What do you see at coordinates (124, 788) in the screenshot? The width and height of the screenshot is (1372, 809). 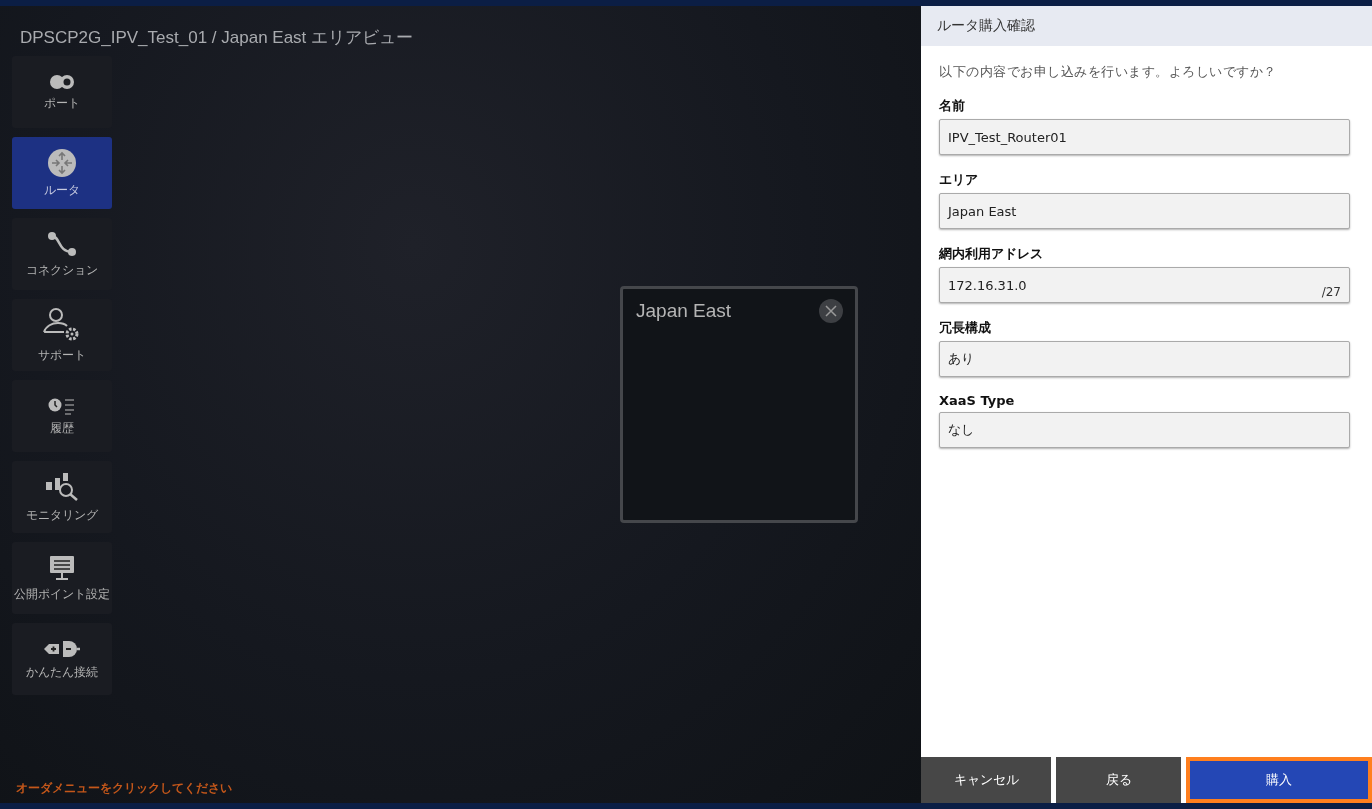 I see `hint-text: オーダメニューをクリックしてください` at bounding box center [124, 788].